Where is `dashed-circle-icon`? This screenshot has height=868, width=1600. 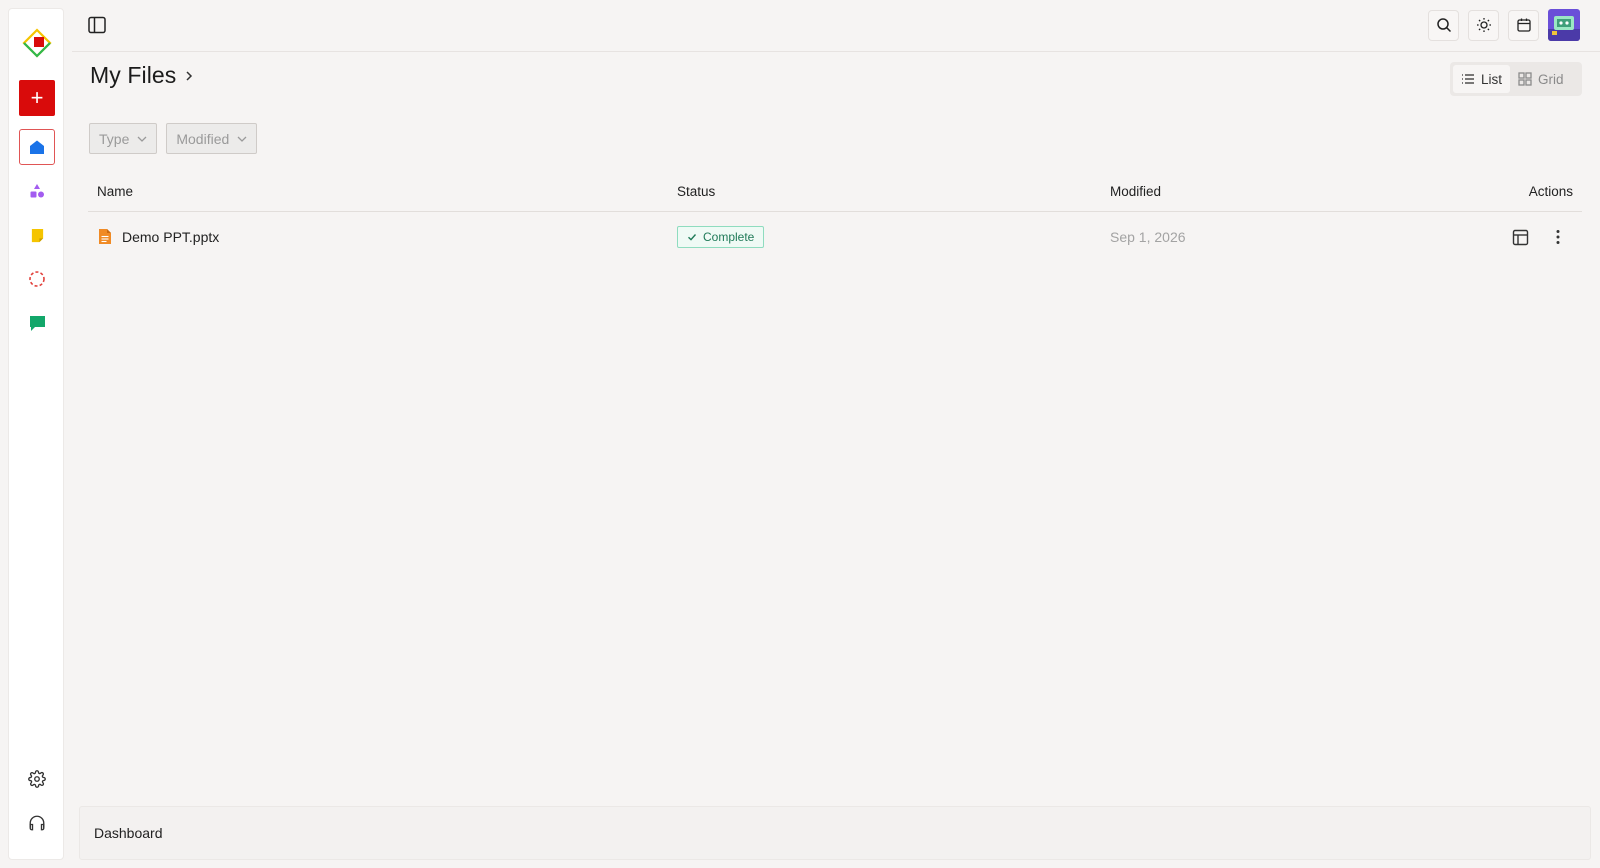
dashed-circle-icon is located at coordinates (37, 279).